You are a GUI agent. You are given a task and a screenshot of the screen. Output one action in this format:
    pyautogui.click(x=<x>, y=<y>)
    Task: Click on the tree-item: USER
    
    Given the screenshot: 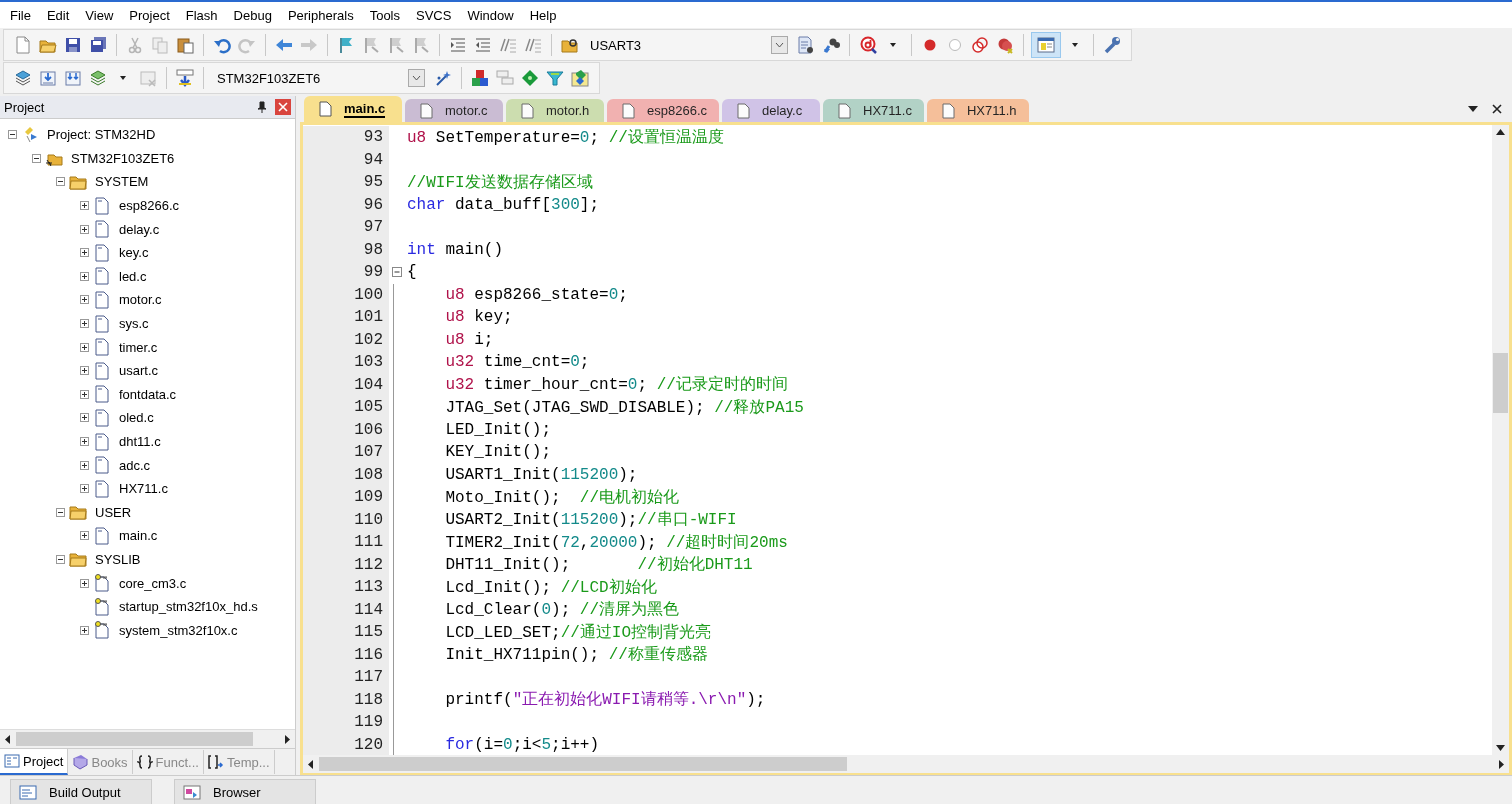 What is the action you would take?
    pyautogui.click(x=113, y=512)
    